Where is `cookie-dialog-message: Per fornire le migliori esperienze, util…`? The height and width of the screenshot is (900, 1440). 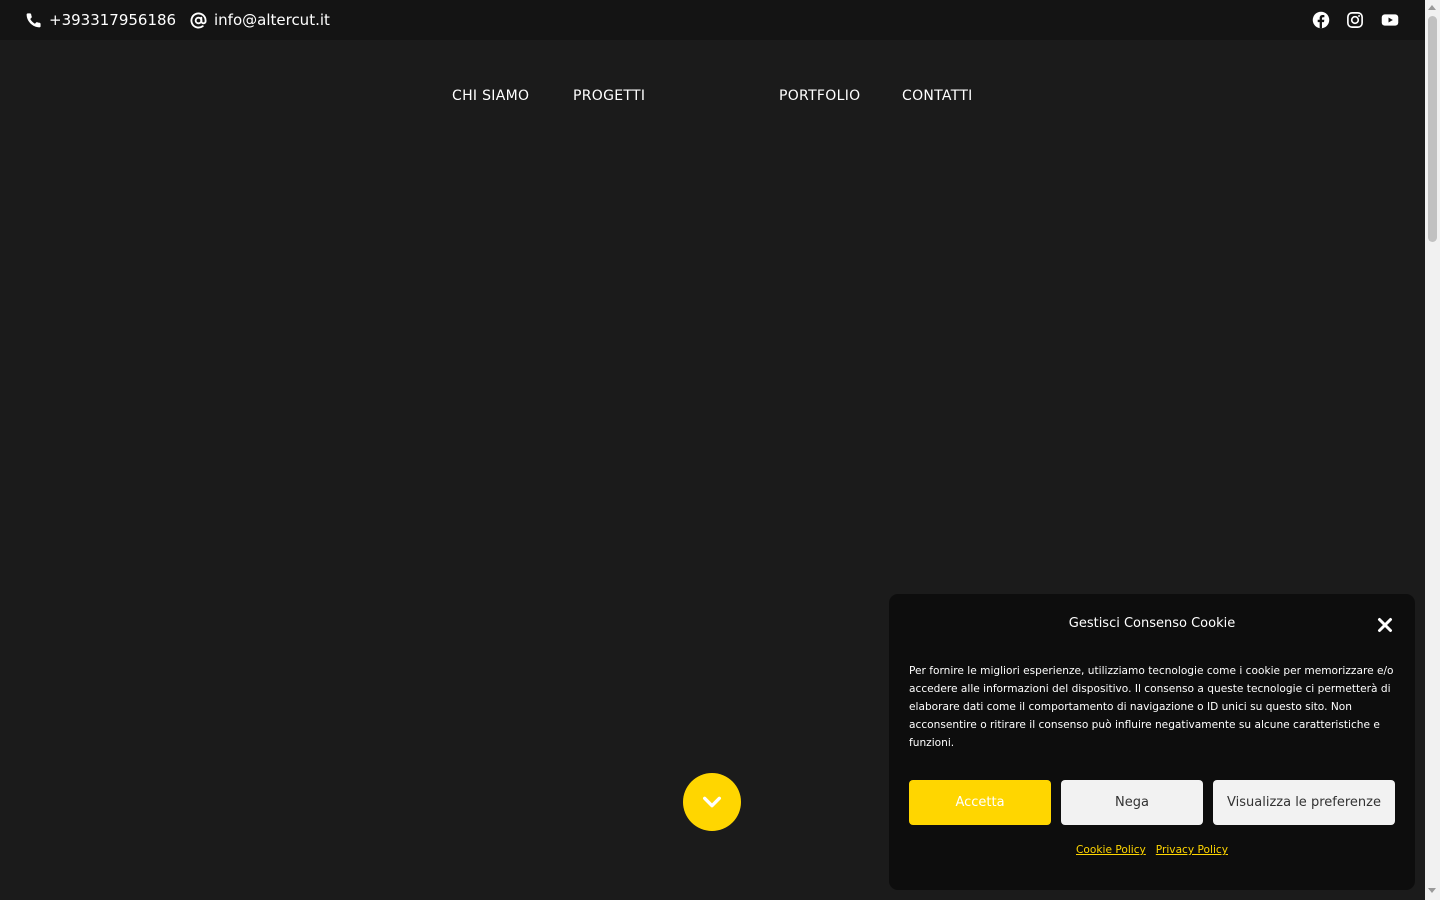
cookie-dialog-message: Per fornire le migliori esperienze, util… is located at coordinates (1151, 707).